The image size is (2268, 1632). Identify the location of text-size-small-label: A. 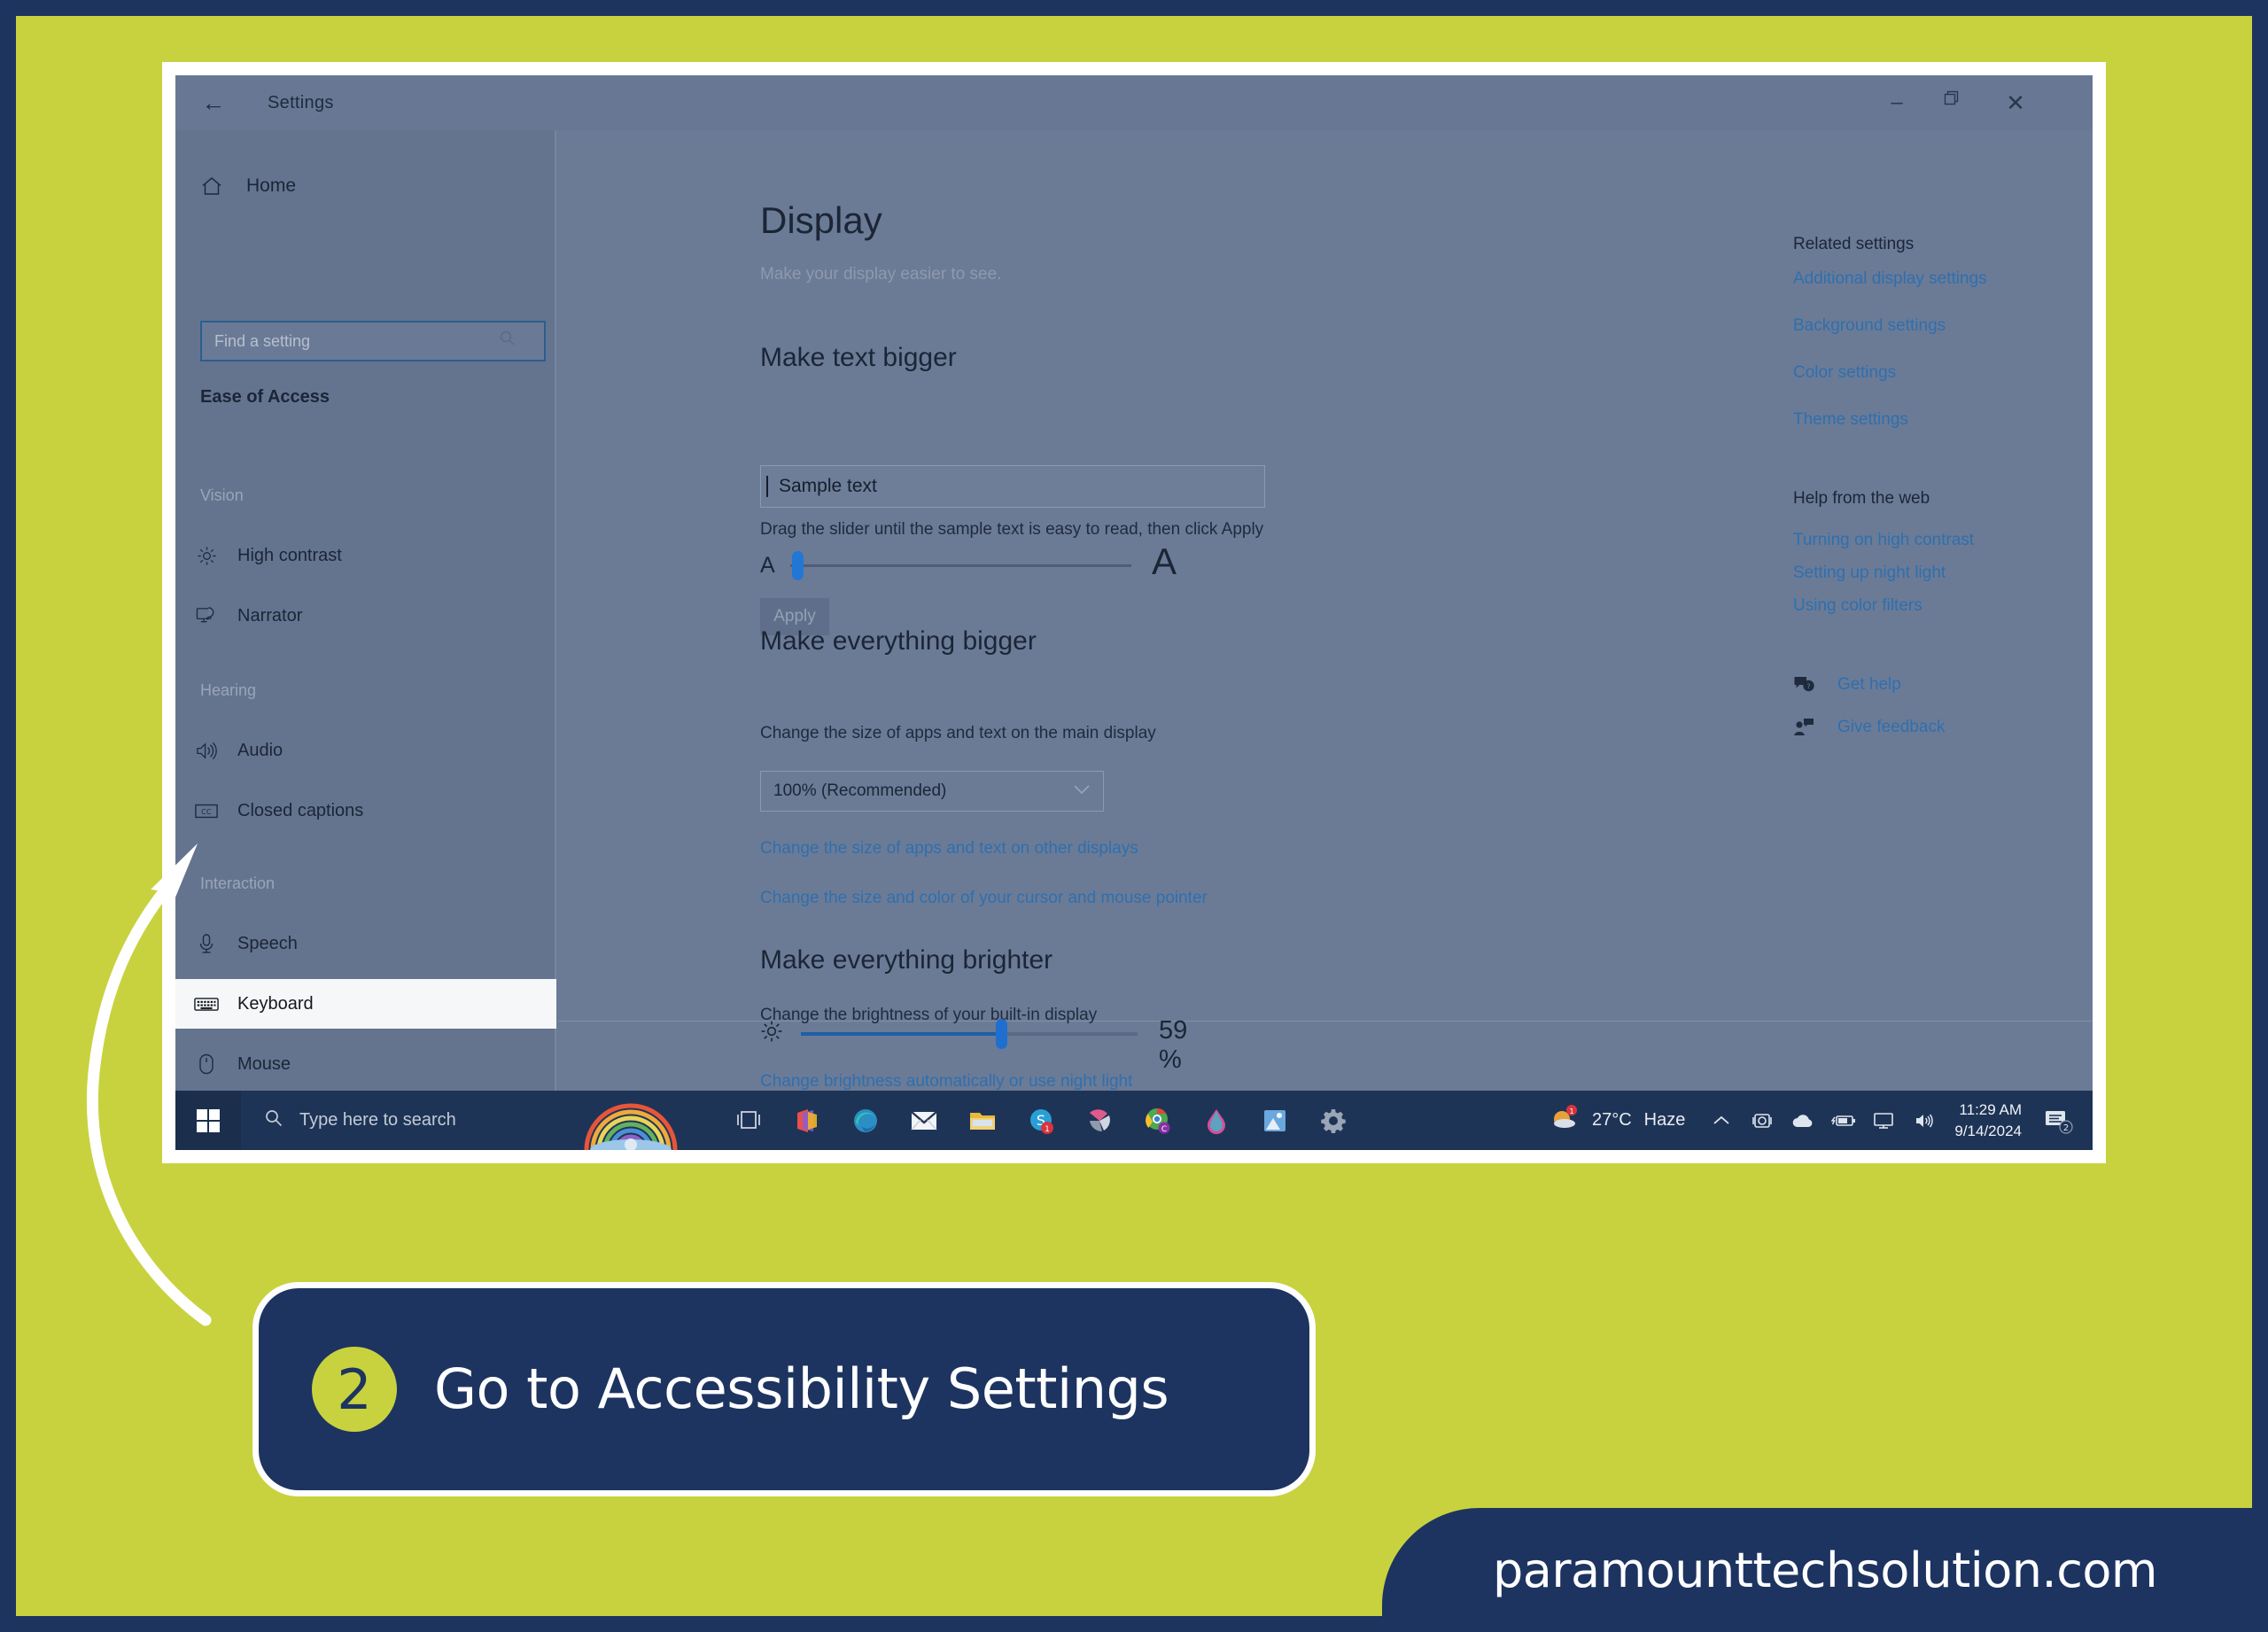
(767, 565).